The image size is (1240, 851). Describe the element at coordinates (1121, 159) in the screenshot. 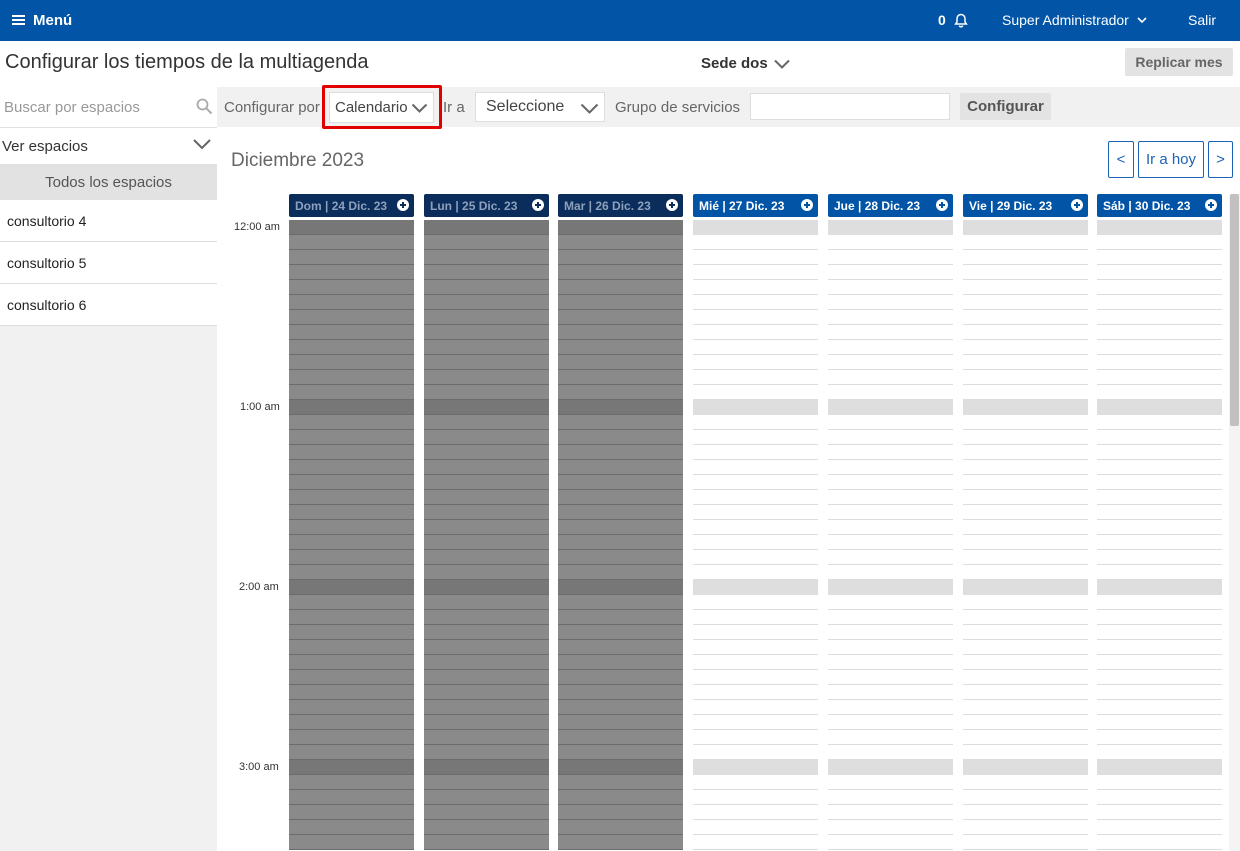

I see `previous-button: <` at that location.